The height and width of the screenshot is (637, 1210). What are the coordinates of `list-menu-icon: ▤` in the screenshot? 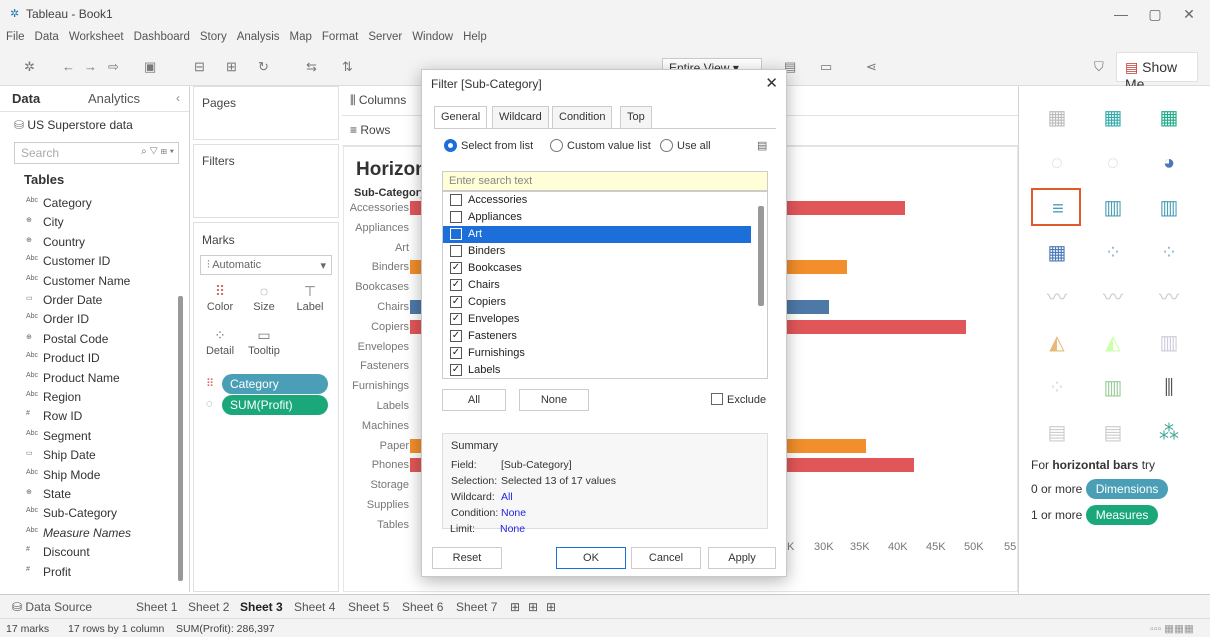 It's located at (762, 145).